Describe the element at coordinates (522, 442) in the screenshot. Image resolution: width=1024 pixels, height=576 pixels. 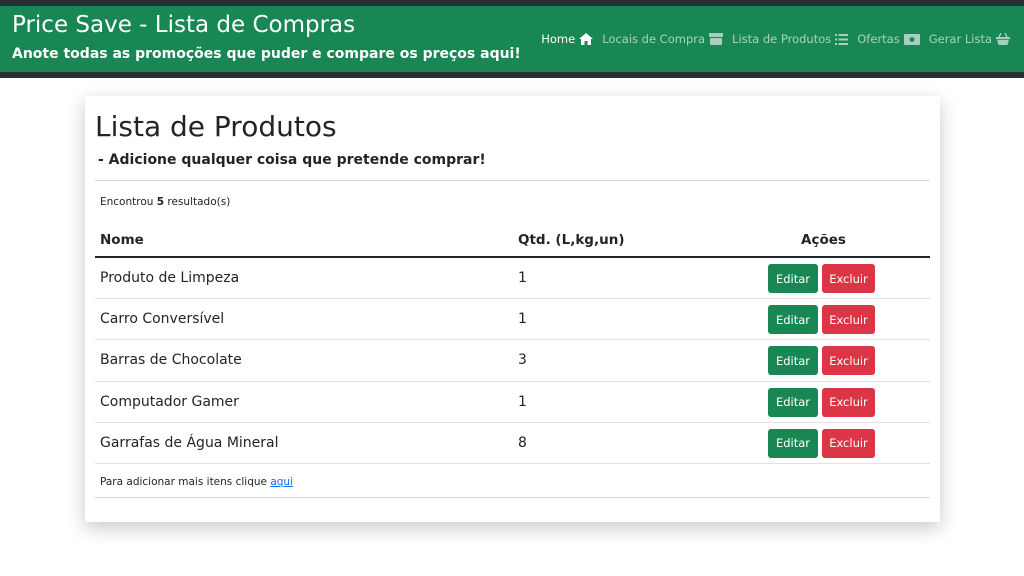
I see `product-qty: 8` at that location.